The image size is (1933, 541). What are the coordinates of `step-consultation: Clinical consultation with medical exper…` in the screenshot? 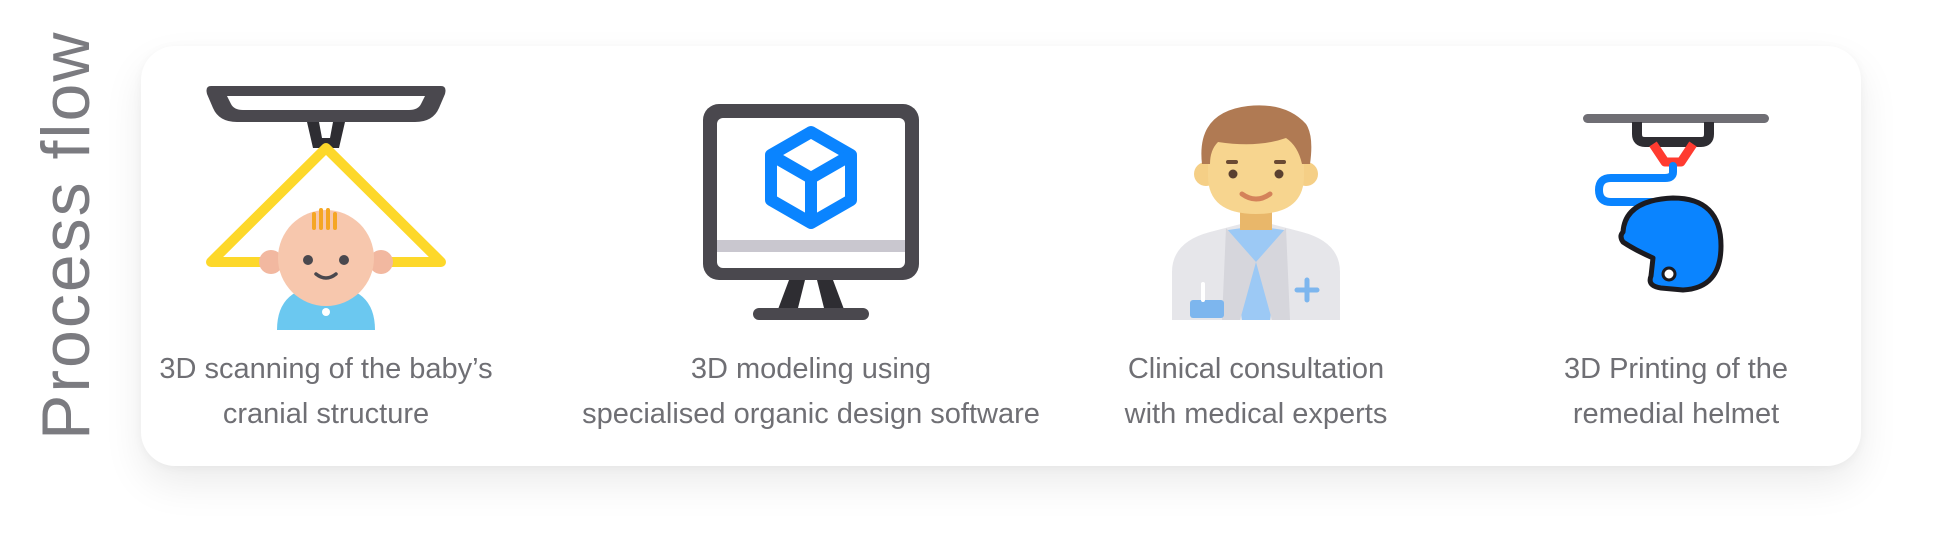 It's located at (1256, 256).